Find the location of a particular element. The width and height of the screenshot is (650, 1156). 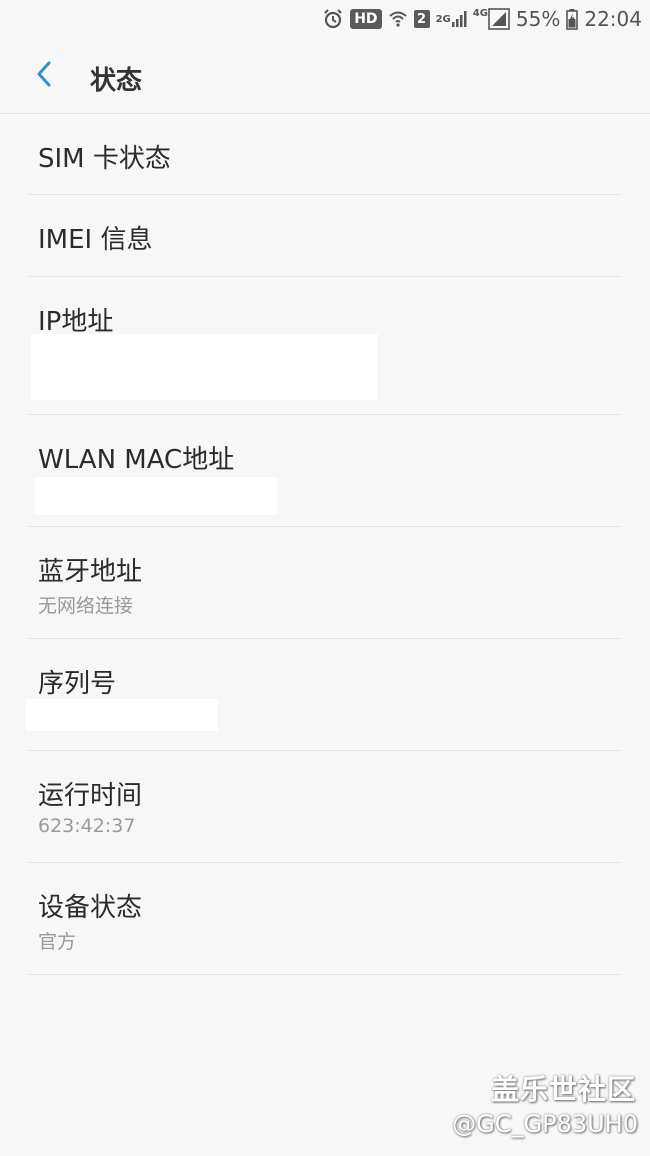

network-4g-label: 4G is located at coordinates (480, 13).